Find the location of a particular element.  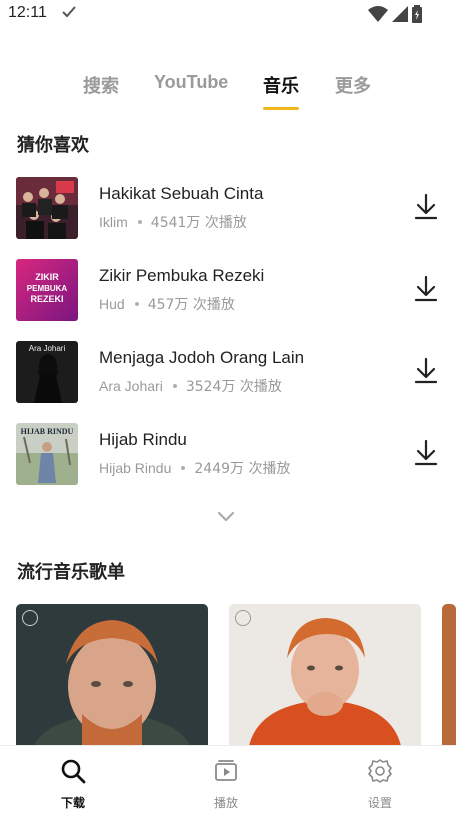

tab-youtube: YouTube is located at coordinates (191, 82).